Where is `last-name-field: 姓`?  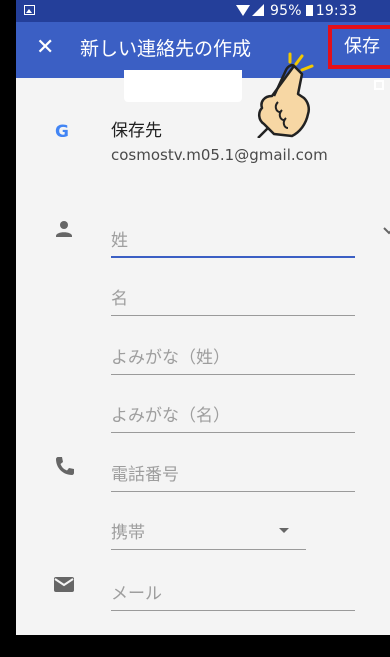 last-name-field: 姓 is located at coordinates (233, 238).